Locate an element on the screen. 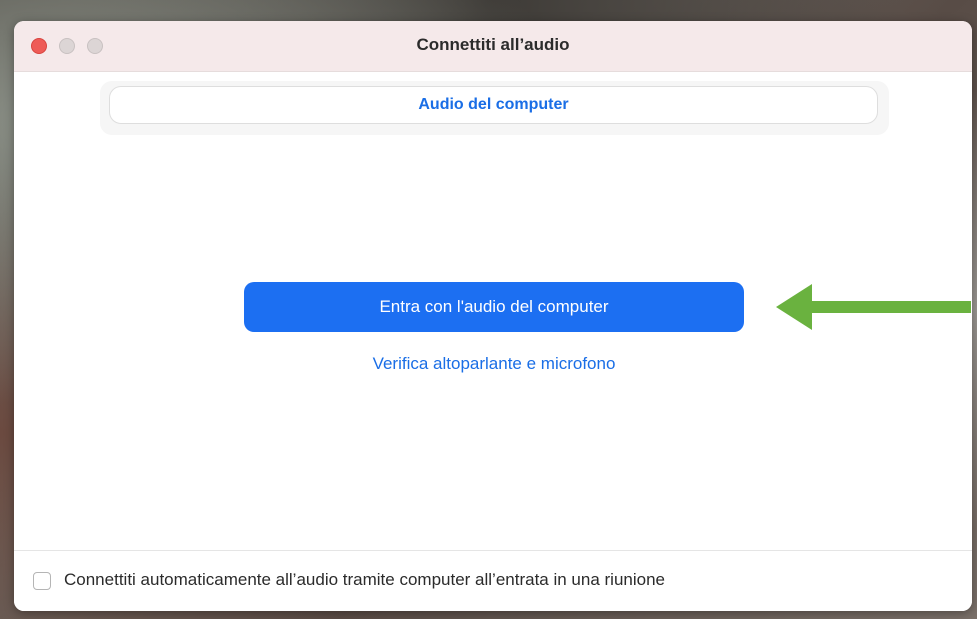 The height and width of the screenshot is (619, 977). title-bar: Connettiti all’audio is located at coordinates (493, 46).